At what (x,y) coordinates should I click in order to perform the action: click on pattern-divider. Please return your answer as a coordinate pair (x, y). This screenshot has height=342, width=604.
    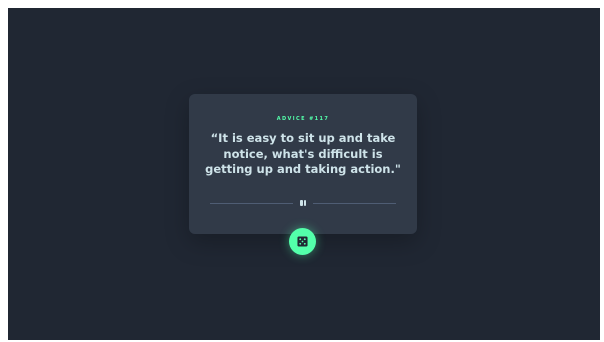
    Looking at the image, I should click on (303, 203).